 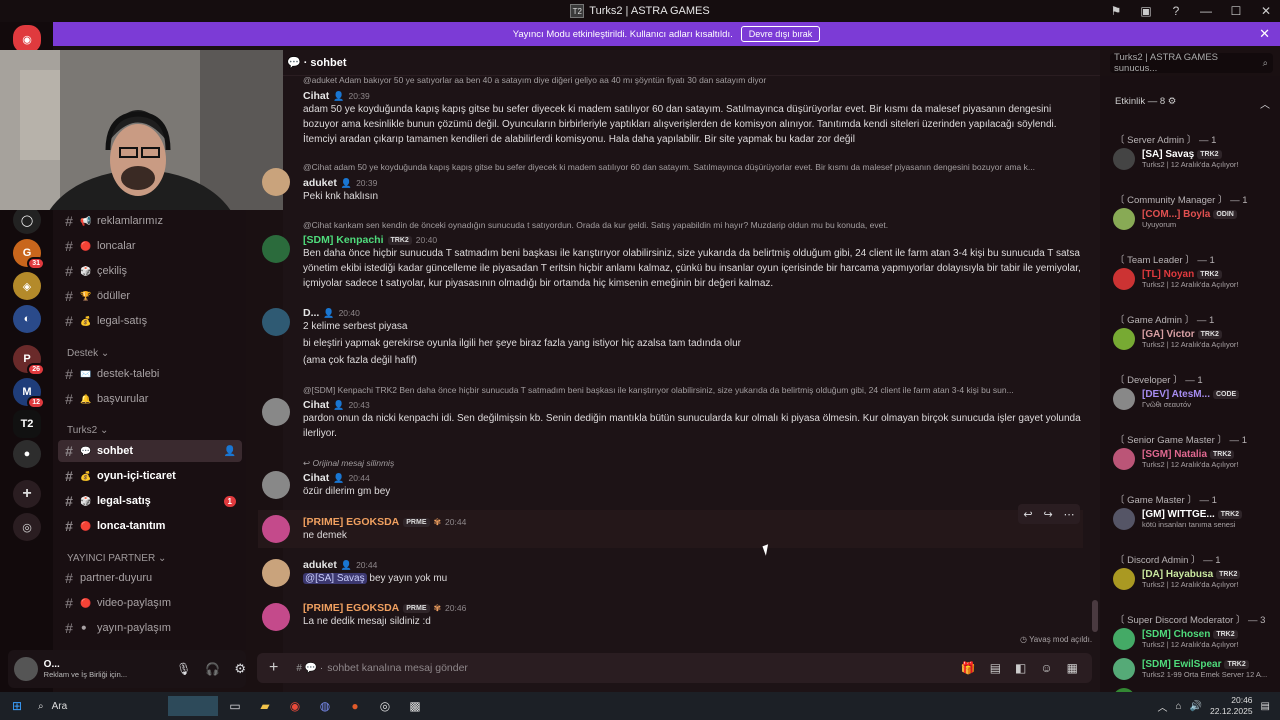 What do you see at coordinates (325, 706) in the screenshot?
I see `discord-icon: ◍` at bounding box center [325, 706].